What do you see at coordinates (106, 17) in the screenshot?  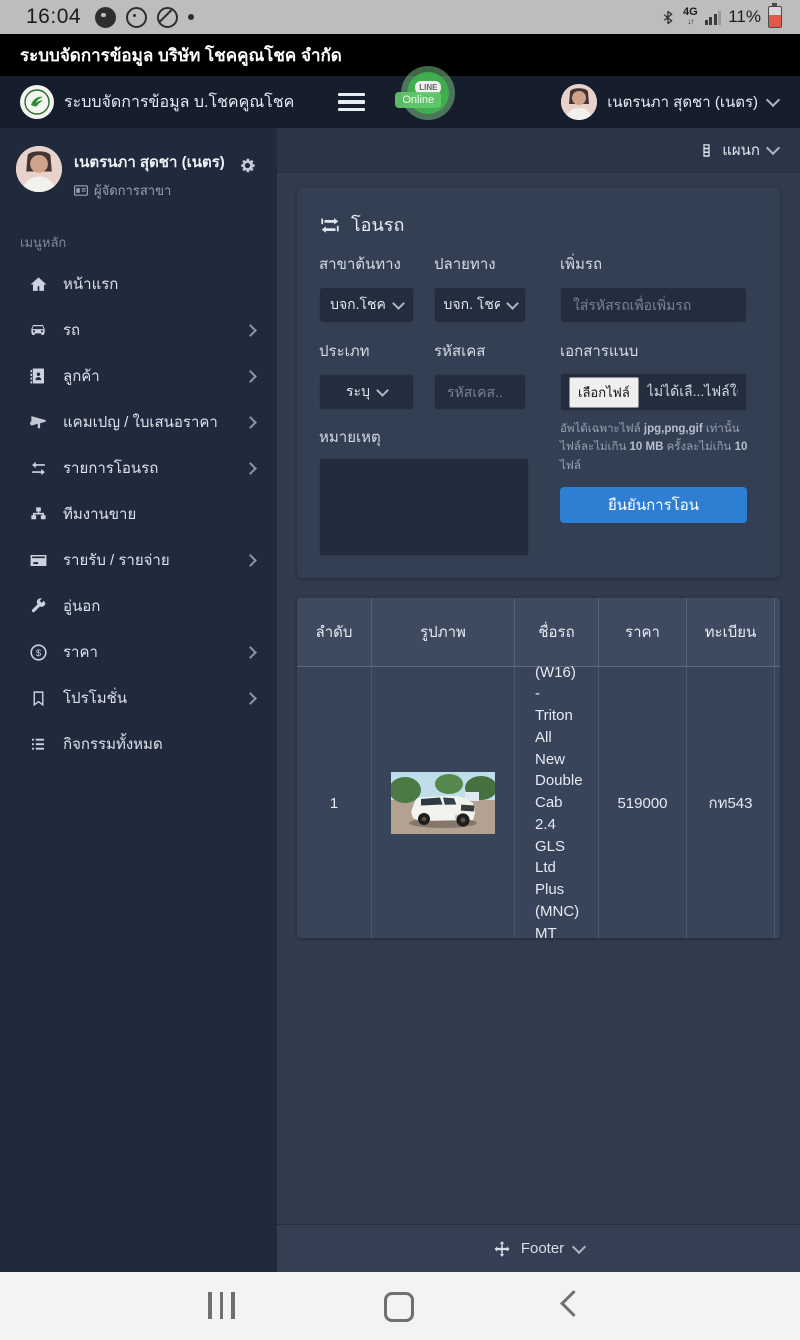 I see `line-notification-icon` at bounding box center [106, 17].